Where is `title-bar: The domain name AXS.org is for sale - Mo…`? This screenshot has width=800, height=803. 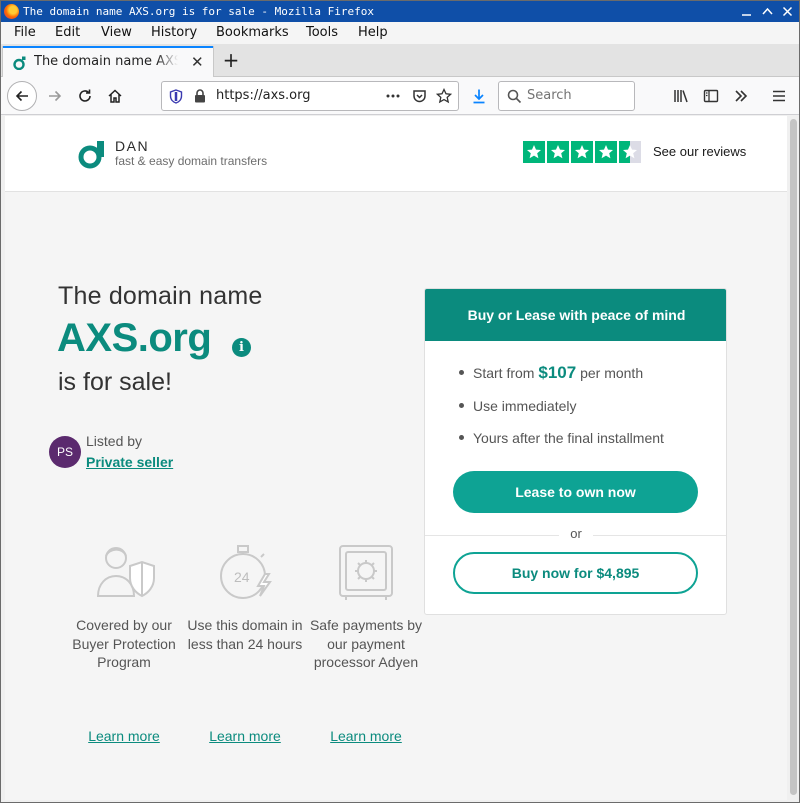 title-bar: The domain name AXS.org is for sale - Mo… is located at coordinates (400, 11).